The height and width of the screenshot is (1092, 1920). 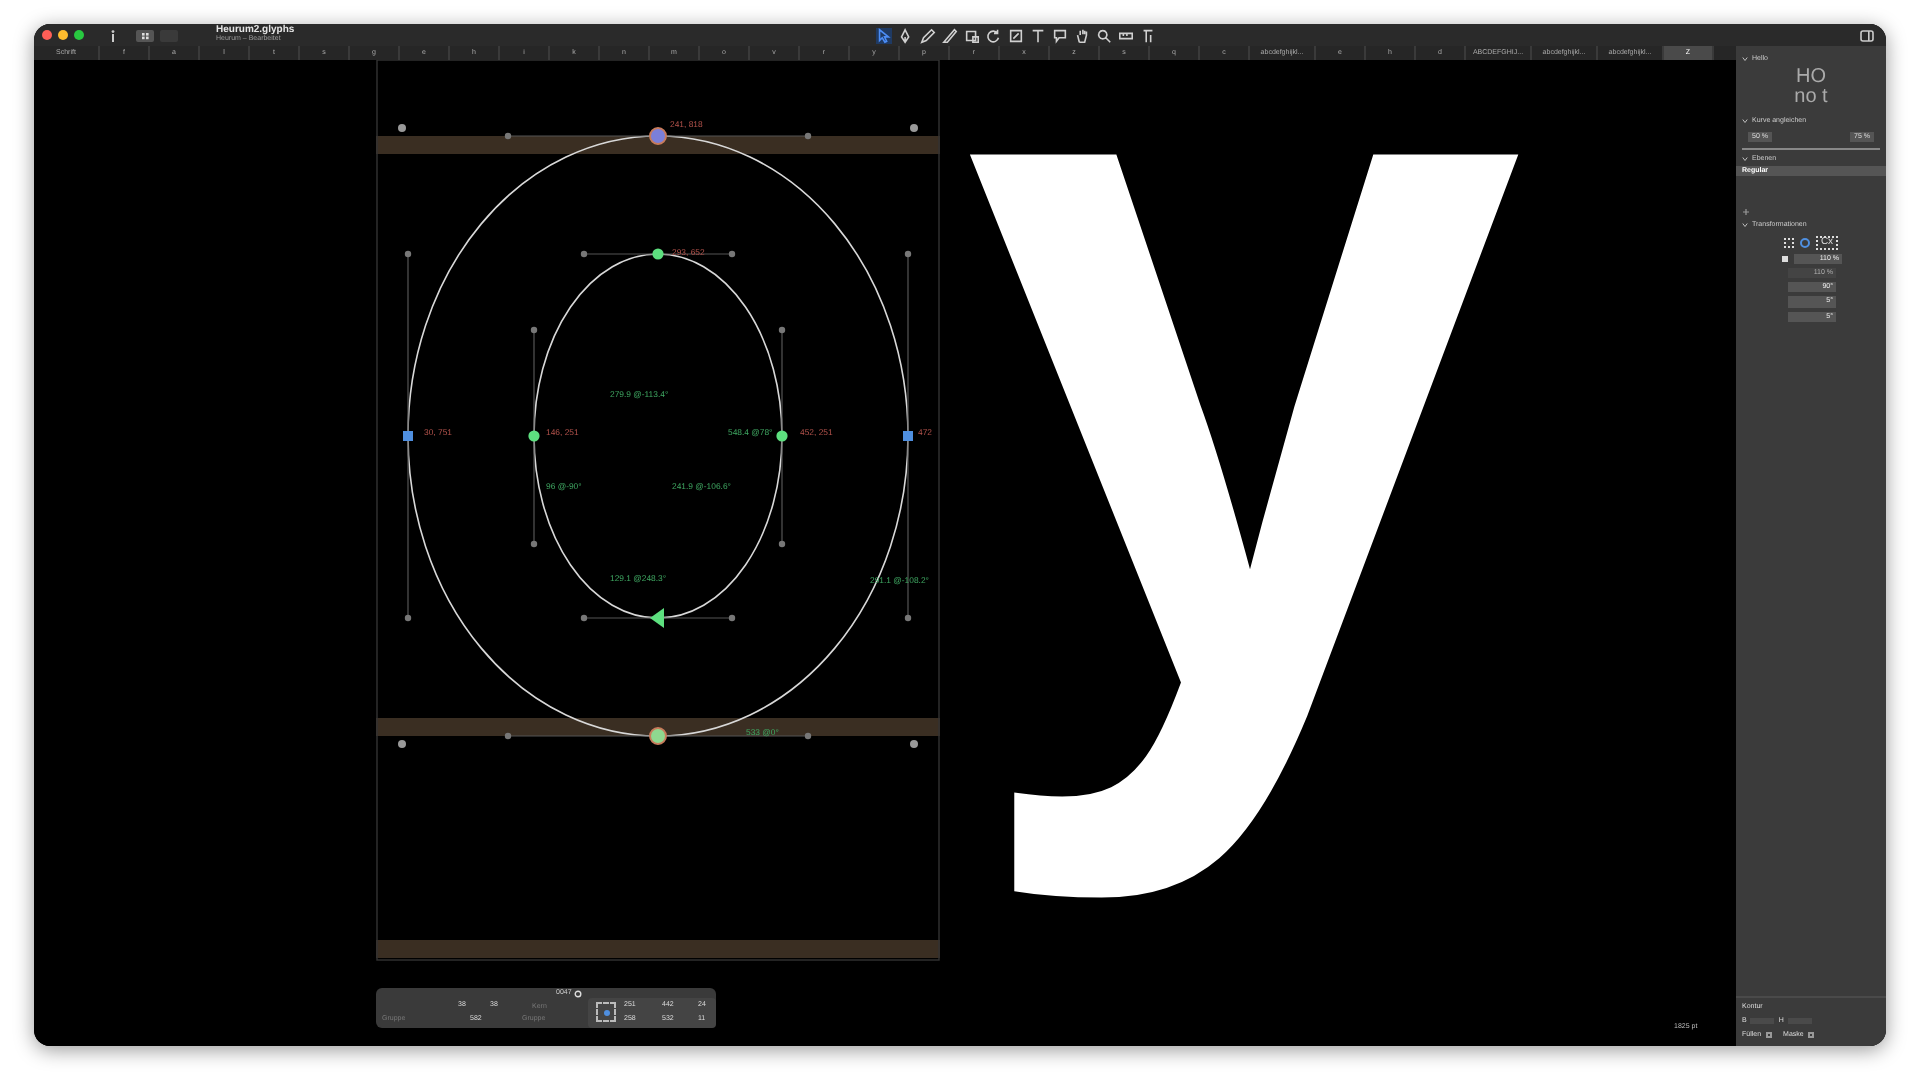 What do you see at coordinates (113, 35) in the screenshot?
I see `info-icon` at bounding box center [113, 35].